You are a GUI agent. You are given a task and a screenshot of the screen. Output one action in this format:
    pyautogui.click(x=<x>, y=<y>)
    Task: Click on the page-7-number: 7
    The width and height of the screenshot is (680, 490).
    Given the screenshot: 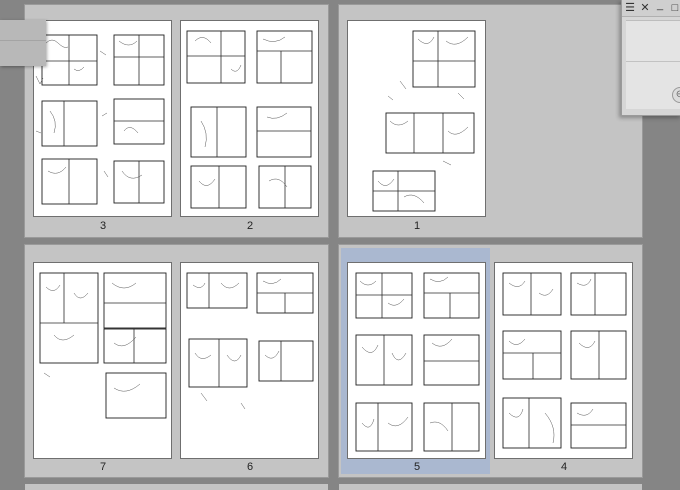 What is the action you would take?
    pyautogui.click(x=103, y=467)
    